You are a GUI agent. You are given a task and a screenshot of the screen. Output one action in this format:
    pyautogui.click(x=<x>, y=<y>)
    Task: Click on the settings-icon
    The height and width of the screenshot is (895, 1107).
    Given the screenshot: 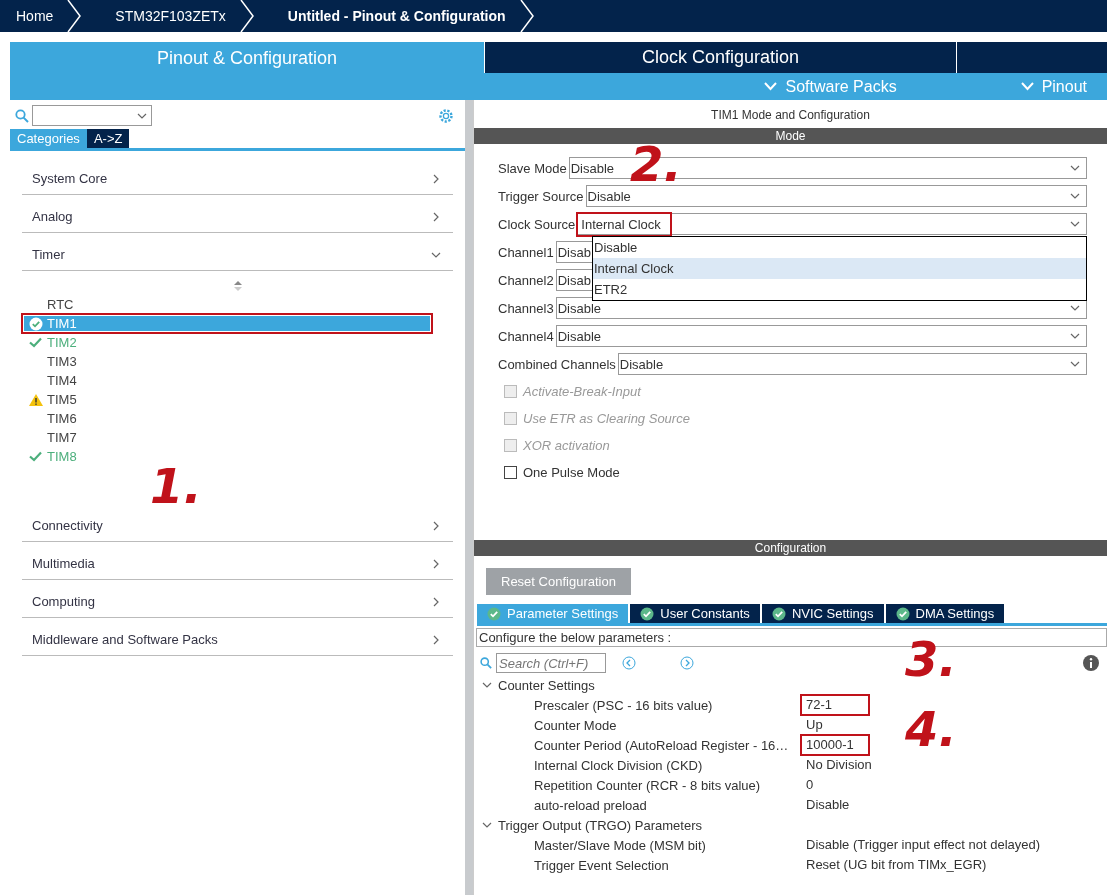 What is the action you would take?
    pyautogui.click(x=446, y=115)
    